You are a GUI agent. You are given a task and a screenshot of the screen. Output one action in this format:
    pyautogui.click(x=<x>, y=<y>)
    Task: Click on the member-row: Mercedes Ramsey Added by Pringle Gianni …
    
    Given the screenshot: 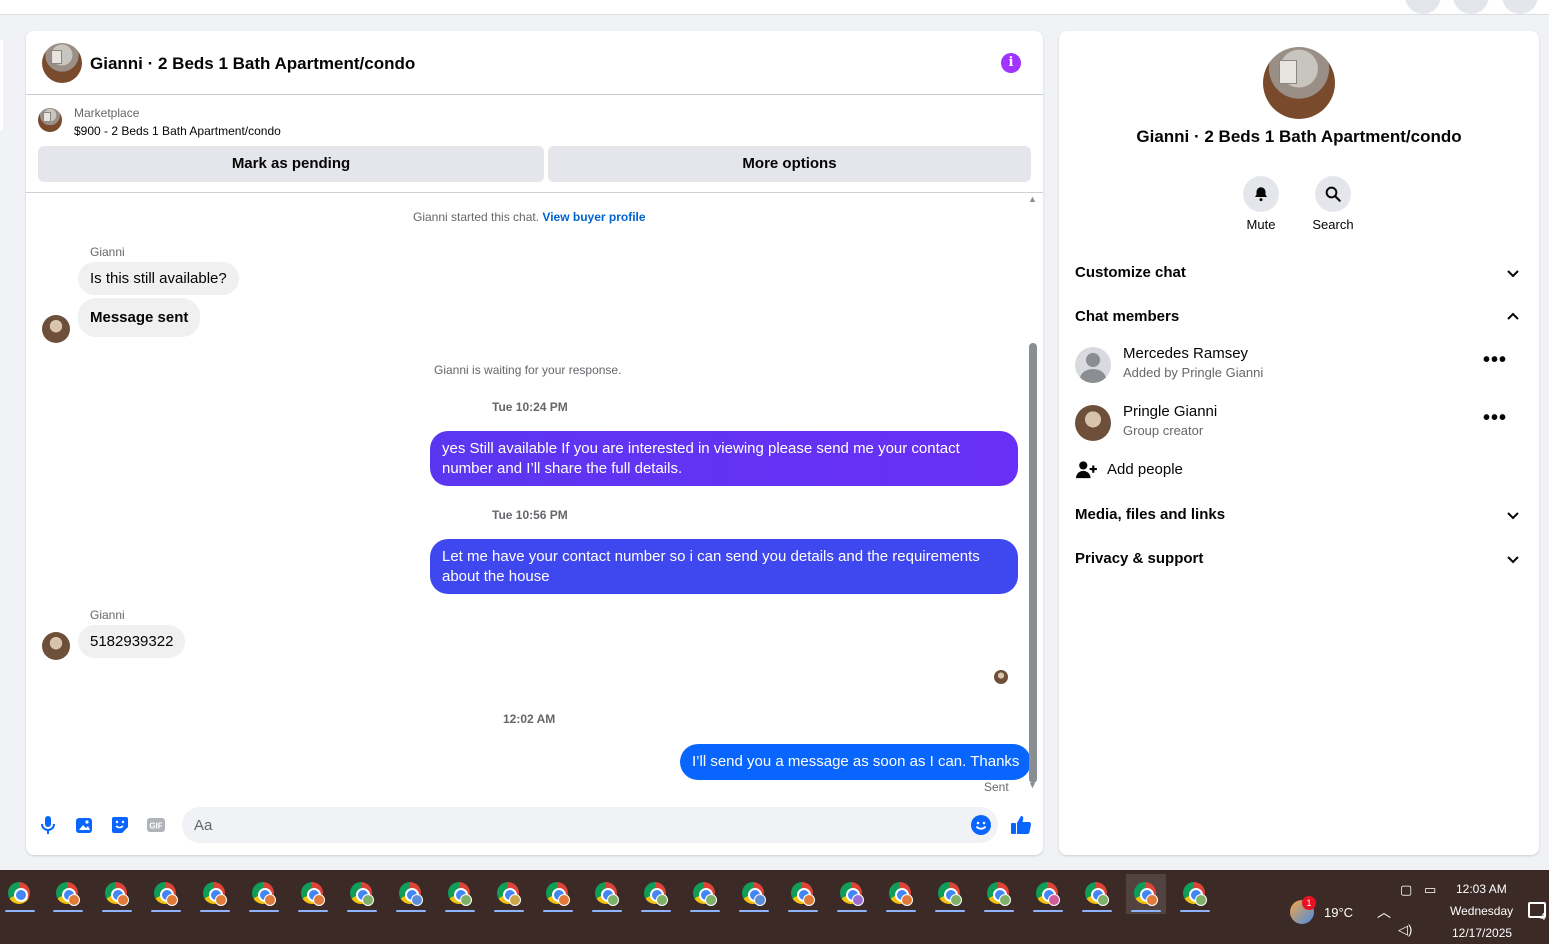 What is the action you would take?
    pyautogui.click(x=1299, y=367)
    